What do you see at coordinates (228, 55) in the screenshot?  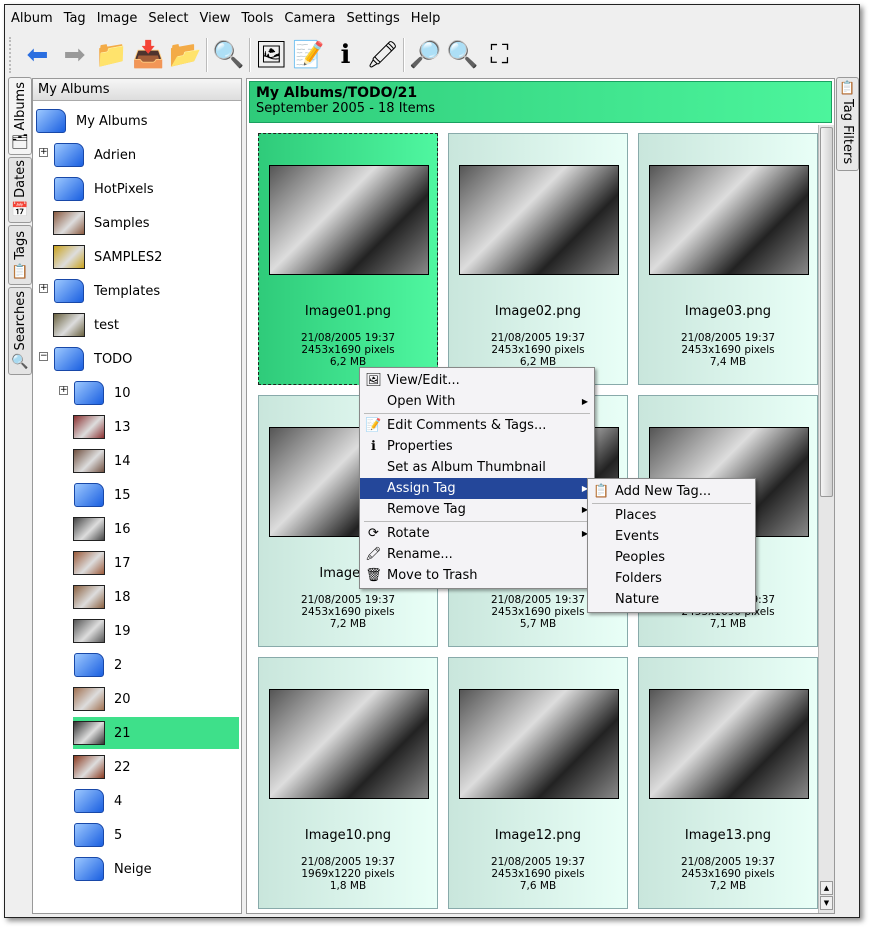 I see `search-button: 🔍` at bounding box center [228, 55].